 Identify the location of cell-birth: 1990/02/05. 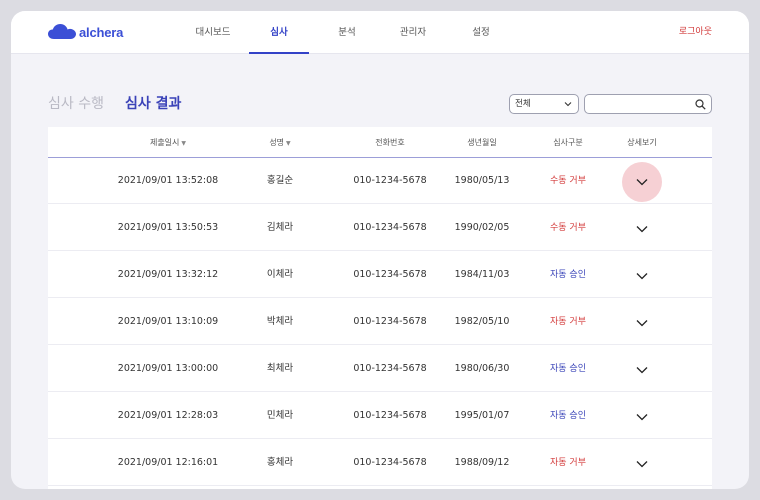
(482, 227).